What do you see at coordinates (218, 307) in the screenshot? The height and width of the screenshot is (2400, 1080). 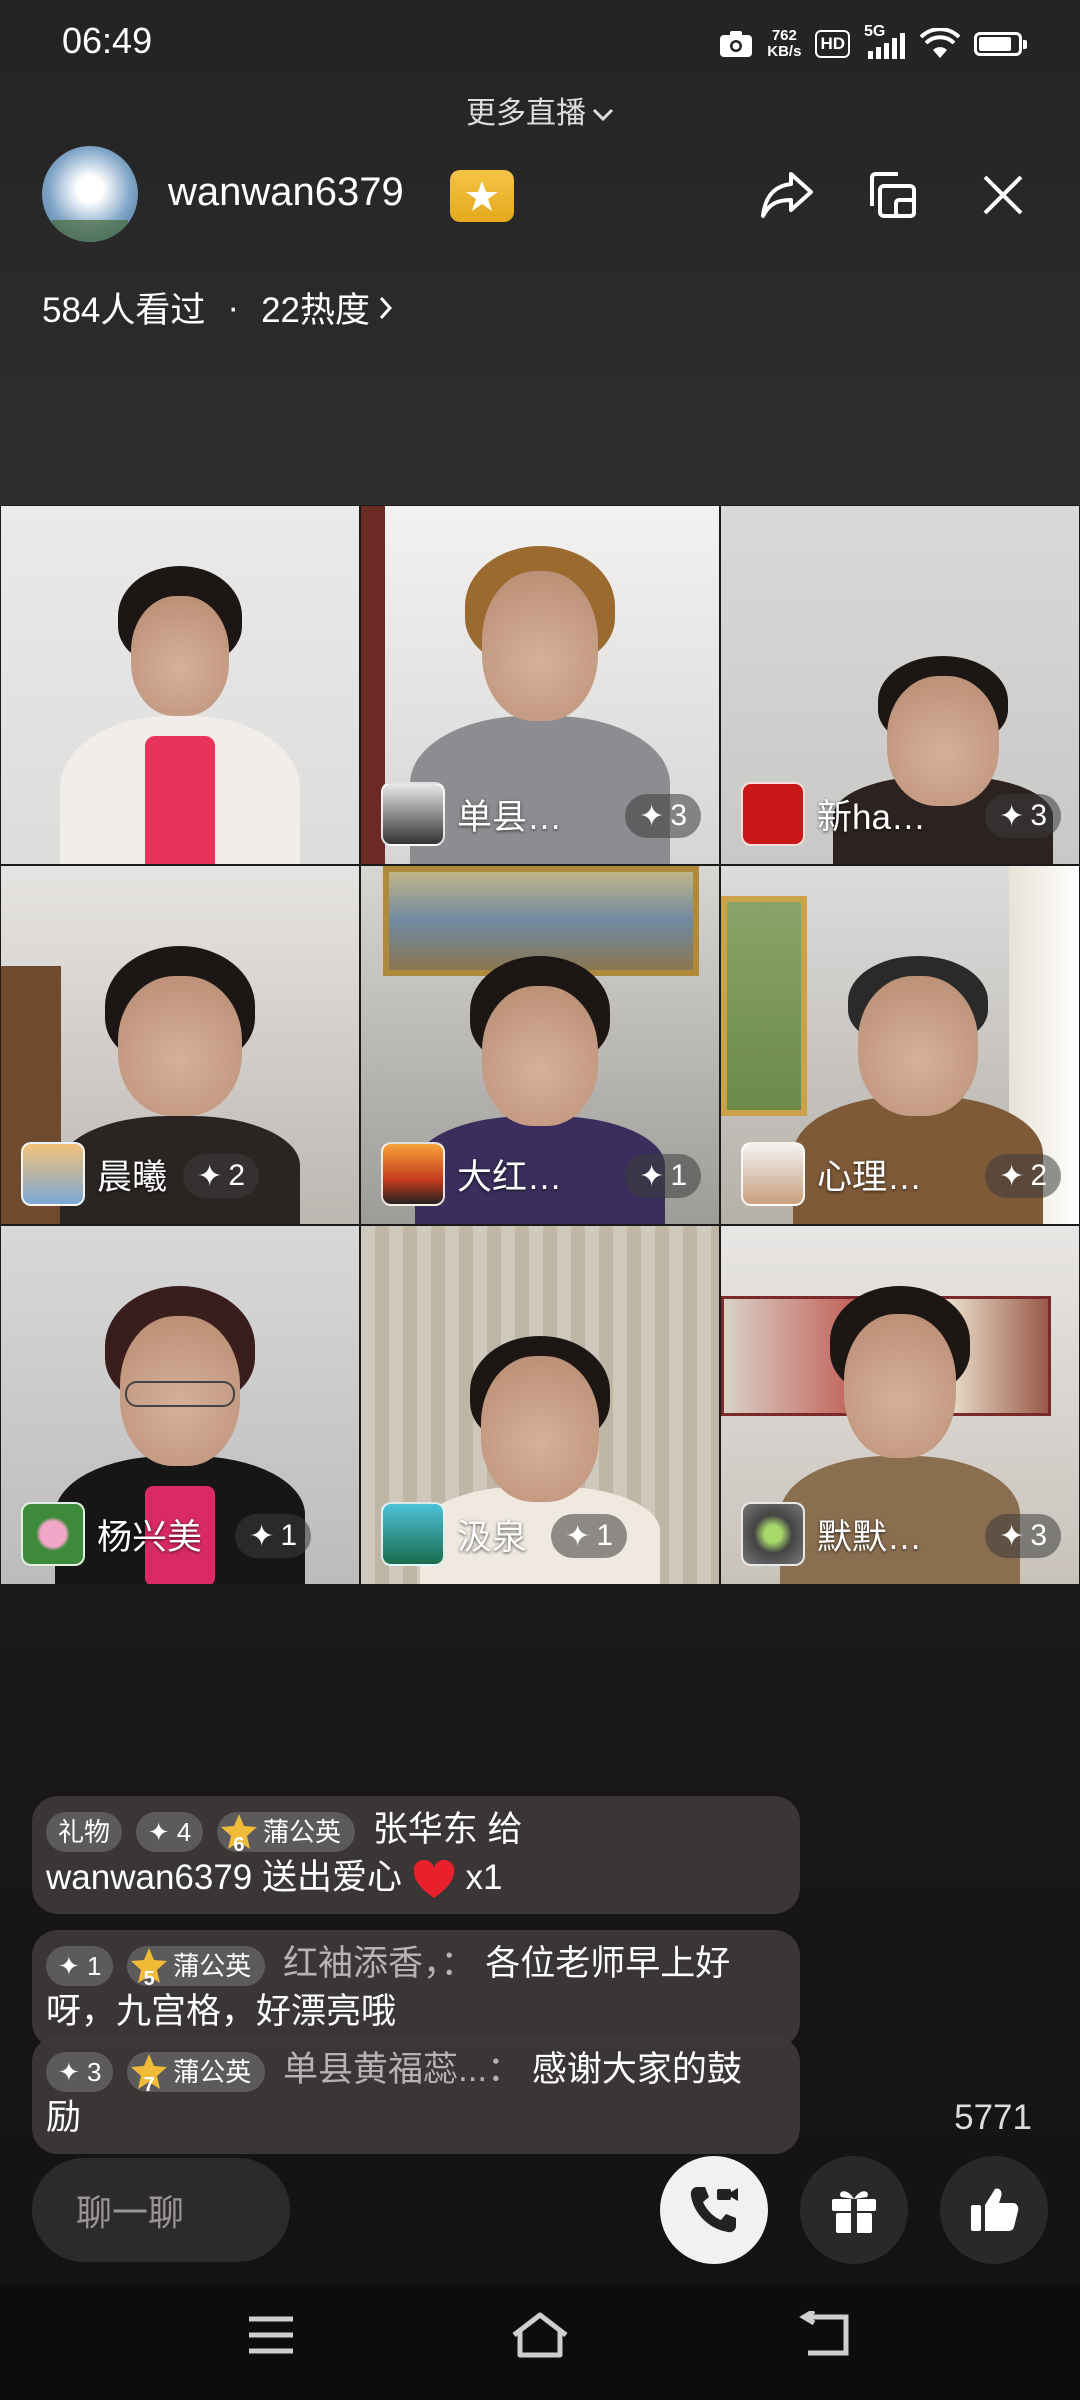 I see `live-stats: 584人看过 · 22热度` at bounding box center [218, 307].